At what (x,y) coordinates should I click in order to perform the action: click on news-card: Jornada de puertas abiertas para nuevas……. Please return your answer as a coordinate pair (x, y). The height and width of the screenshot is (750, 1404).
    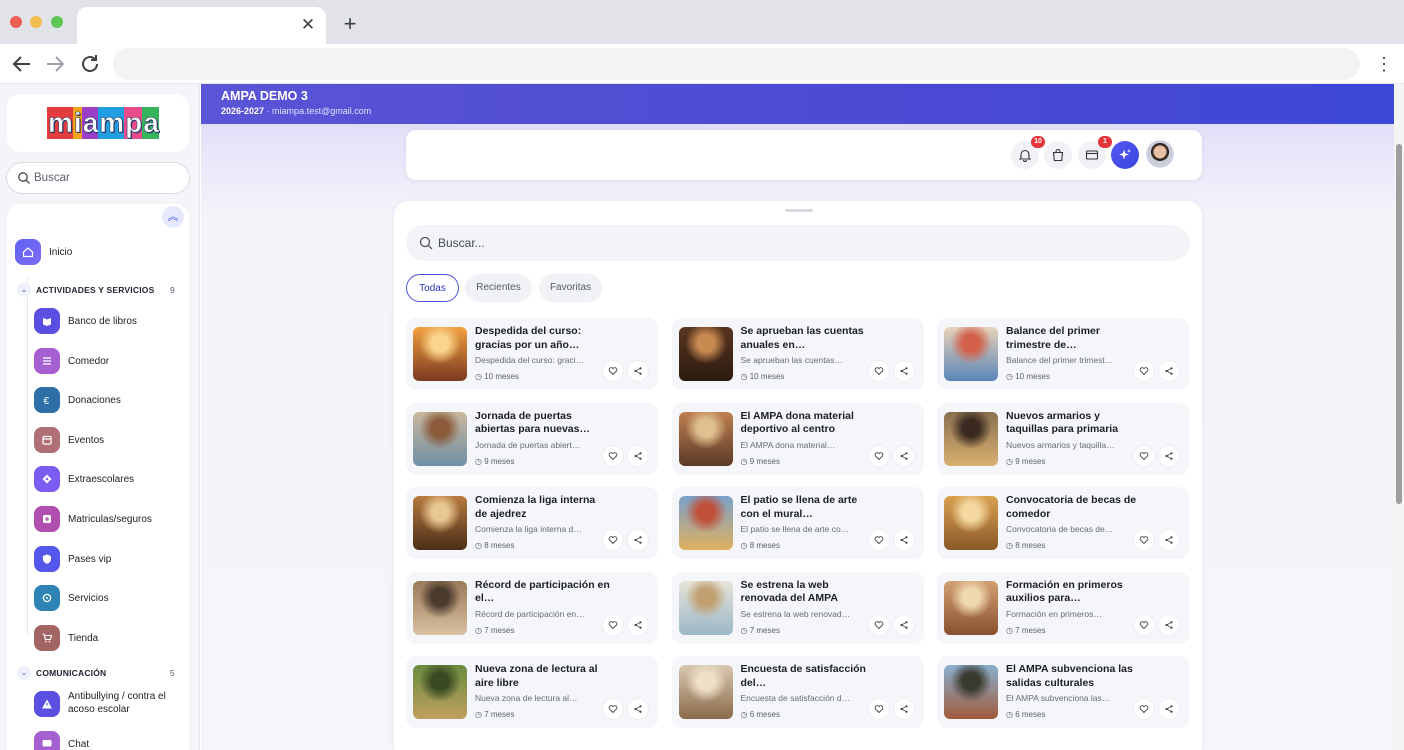
    Looking at the image, I should click on (532, 438).